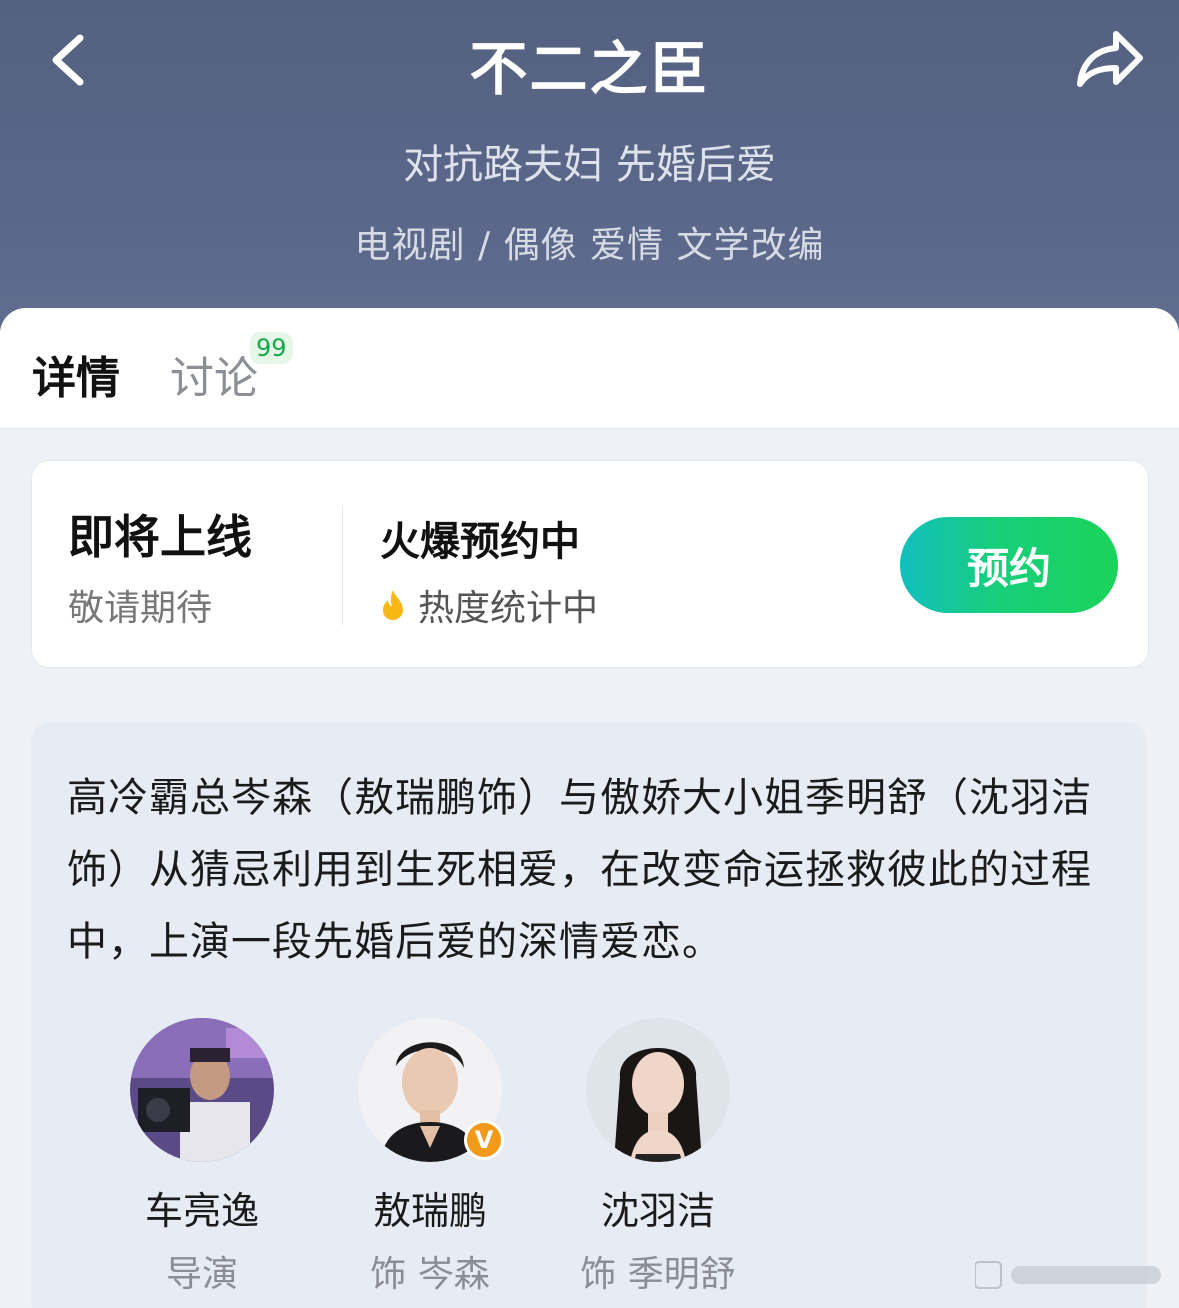  I want to click on show-tagline: 对抗路夫妇 先婚后爱, so click(589, 165).